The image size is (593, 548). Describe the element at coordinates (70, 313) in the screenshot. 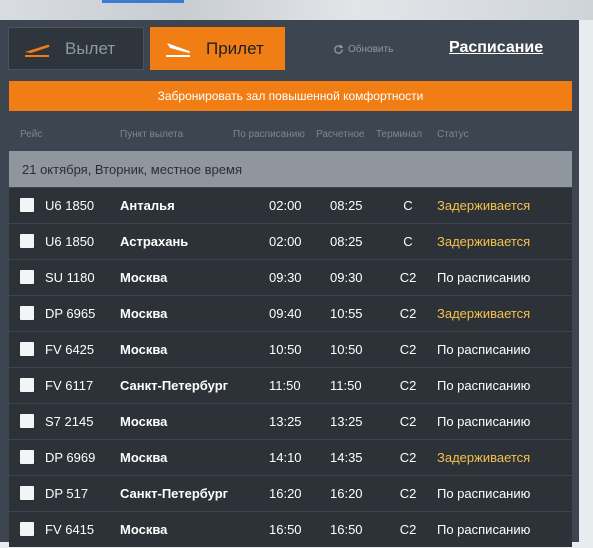

I see `flight-number: DP 6965` at that location.